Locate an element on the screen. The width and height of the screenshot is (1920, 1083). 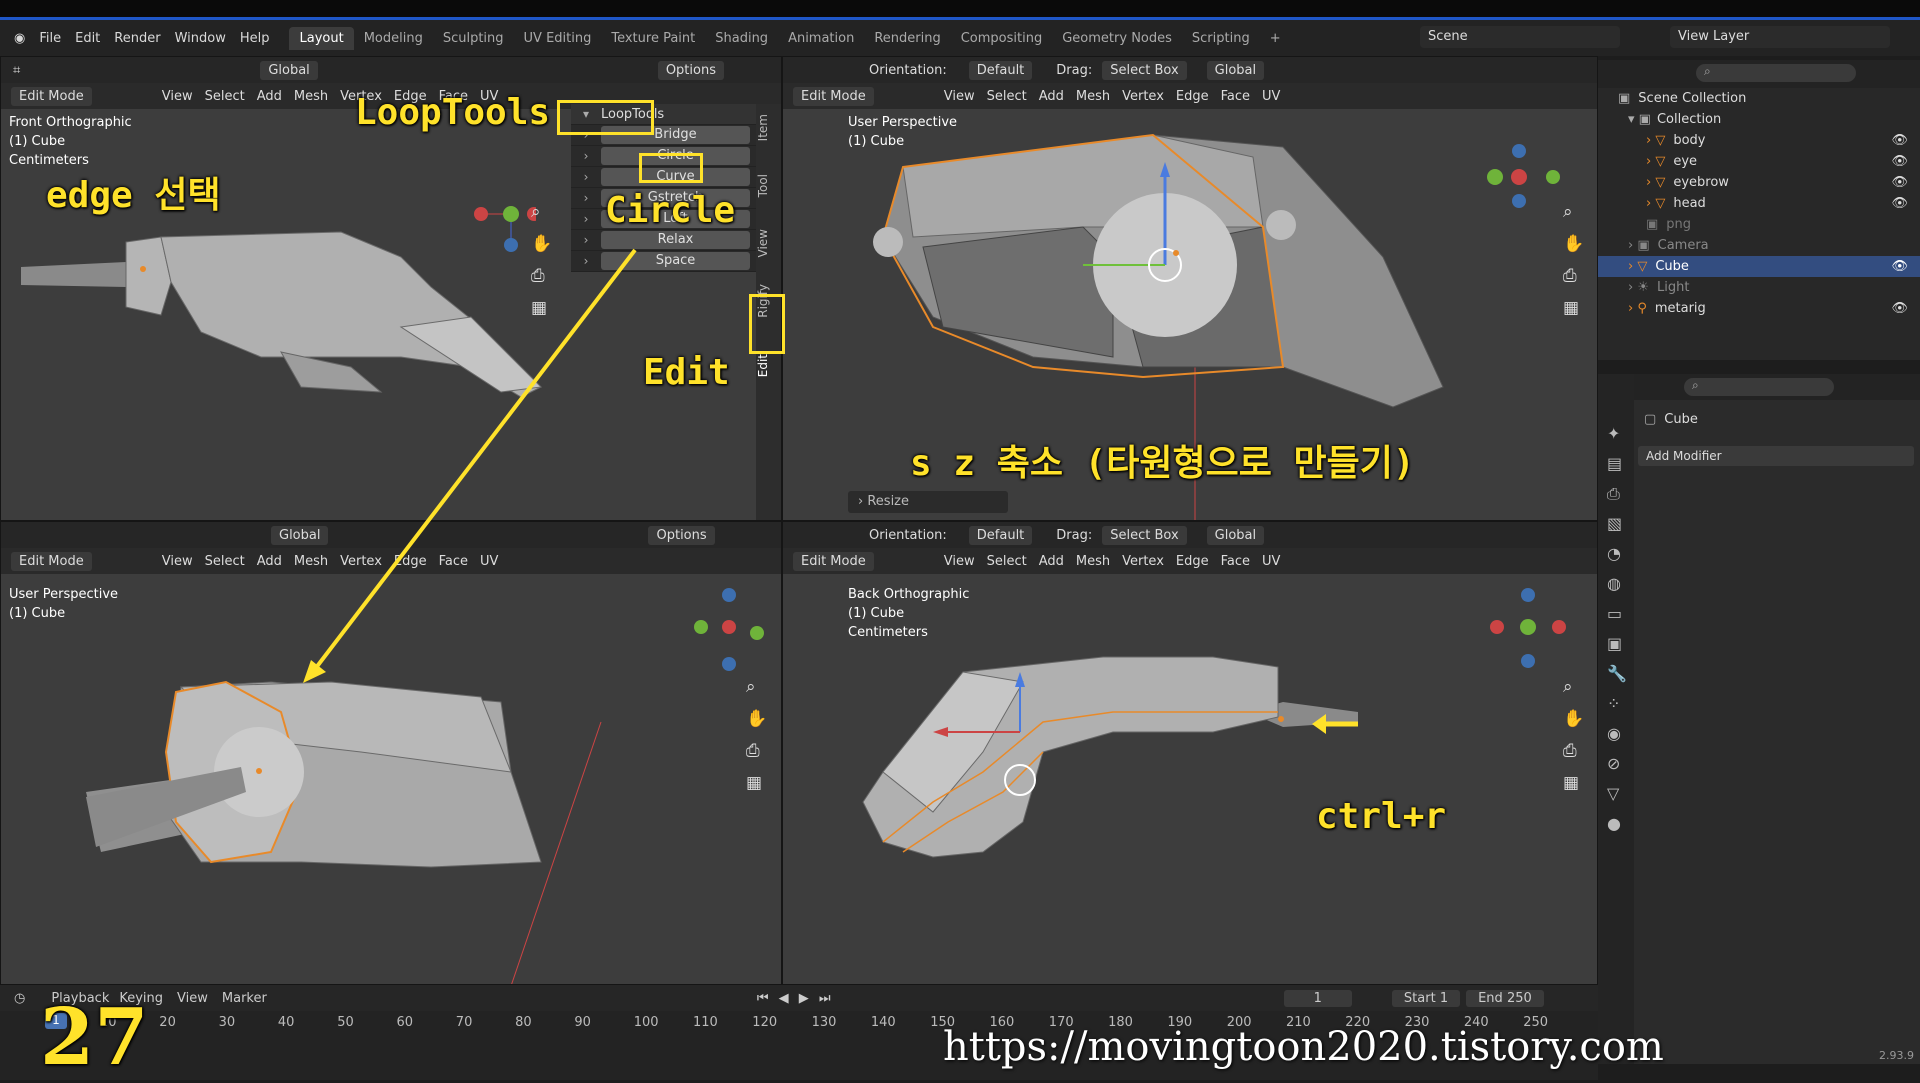
constraints-icon: ⊘ is located at coordinates (1620, 764).